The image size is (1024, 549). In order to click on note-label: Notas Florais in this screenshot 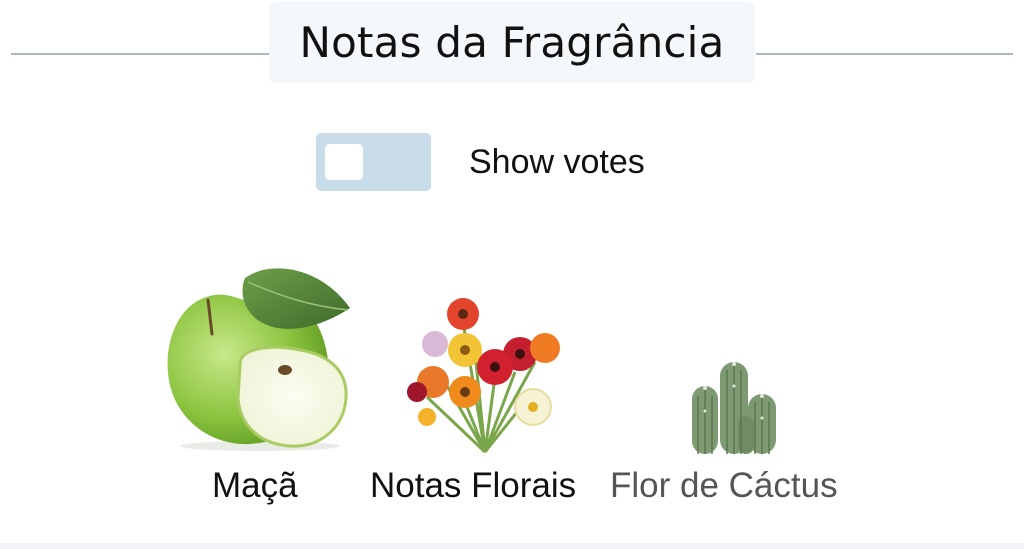, I will do `click(473, 485)`.